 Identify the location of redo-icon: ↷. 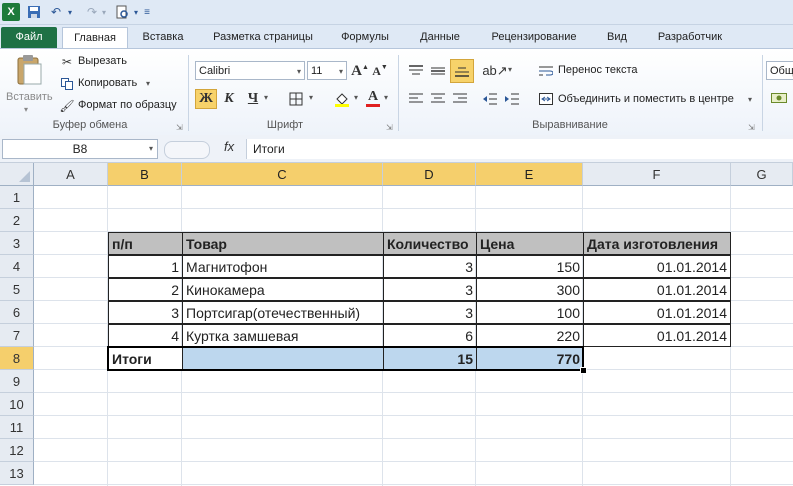
(92, 12).